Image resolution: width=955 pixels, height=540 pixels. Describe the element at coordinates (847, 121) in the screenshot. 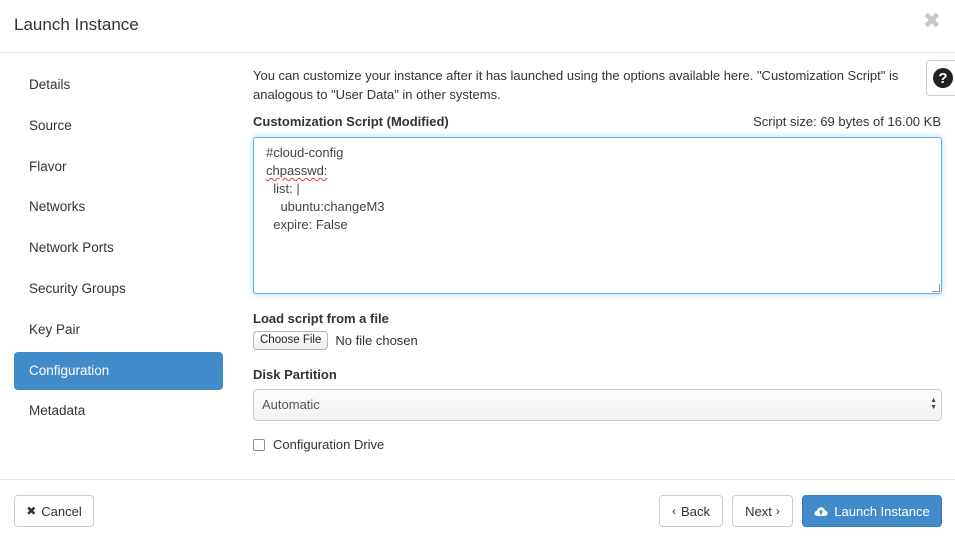

I see `script-size-text: Script size: 69 bytes of 16.00 KB` at that location.